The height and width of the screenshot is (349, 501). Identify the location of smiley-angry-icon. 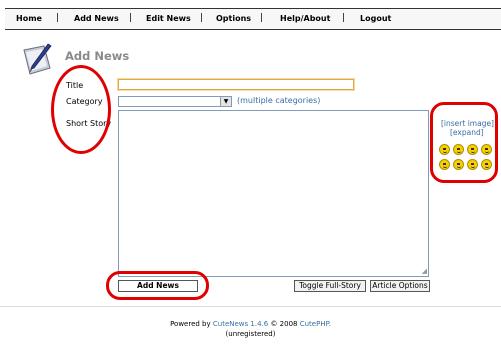
(472, 164).